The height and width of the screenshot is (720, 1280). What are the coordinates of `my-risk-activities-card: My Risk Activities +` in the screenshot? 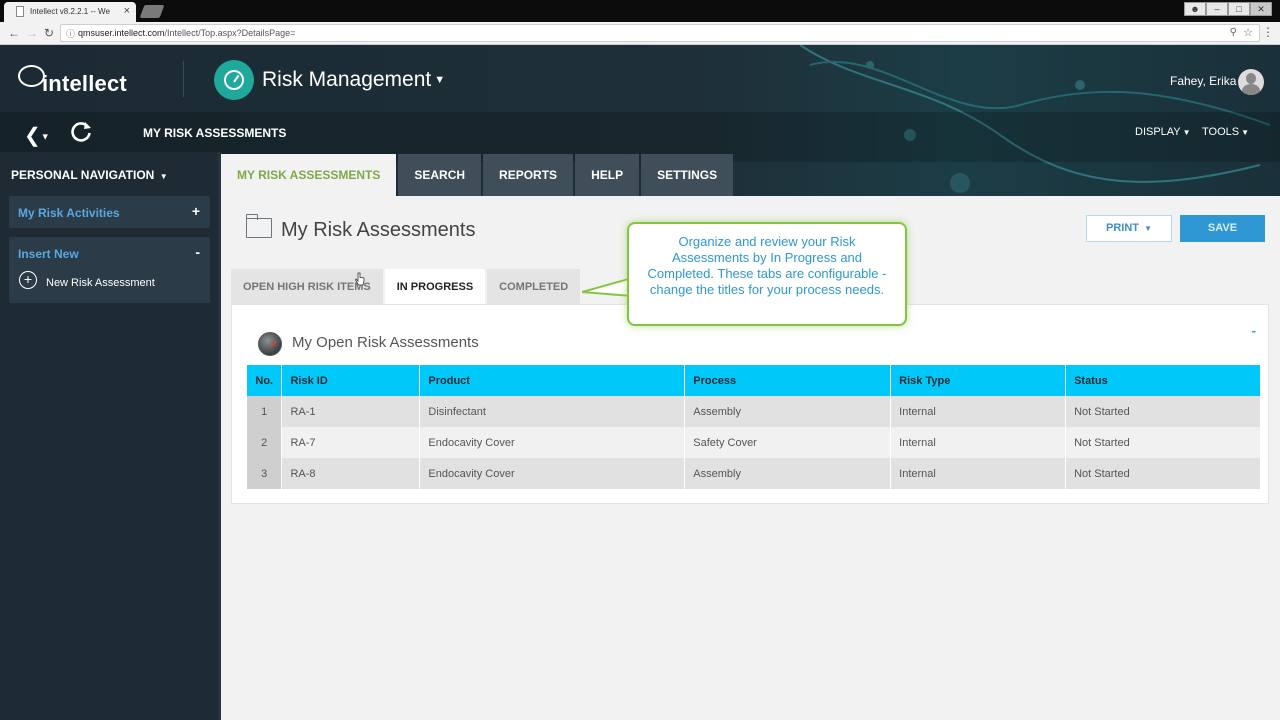 It's located at (109, 212).